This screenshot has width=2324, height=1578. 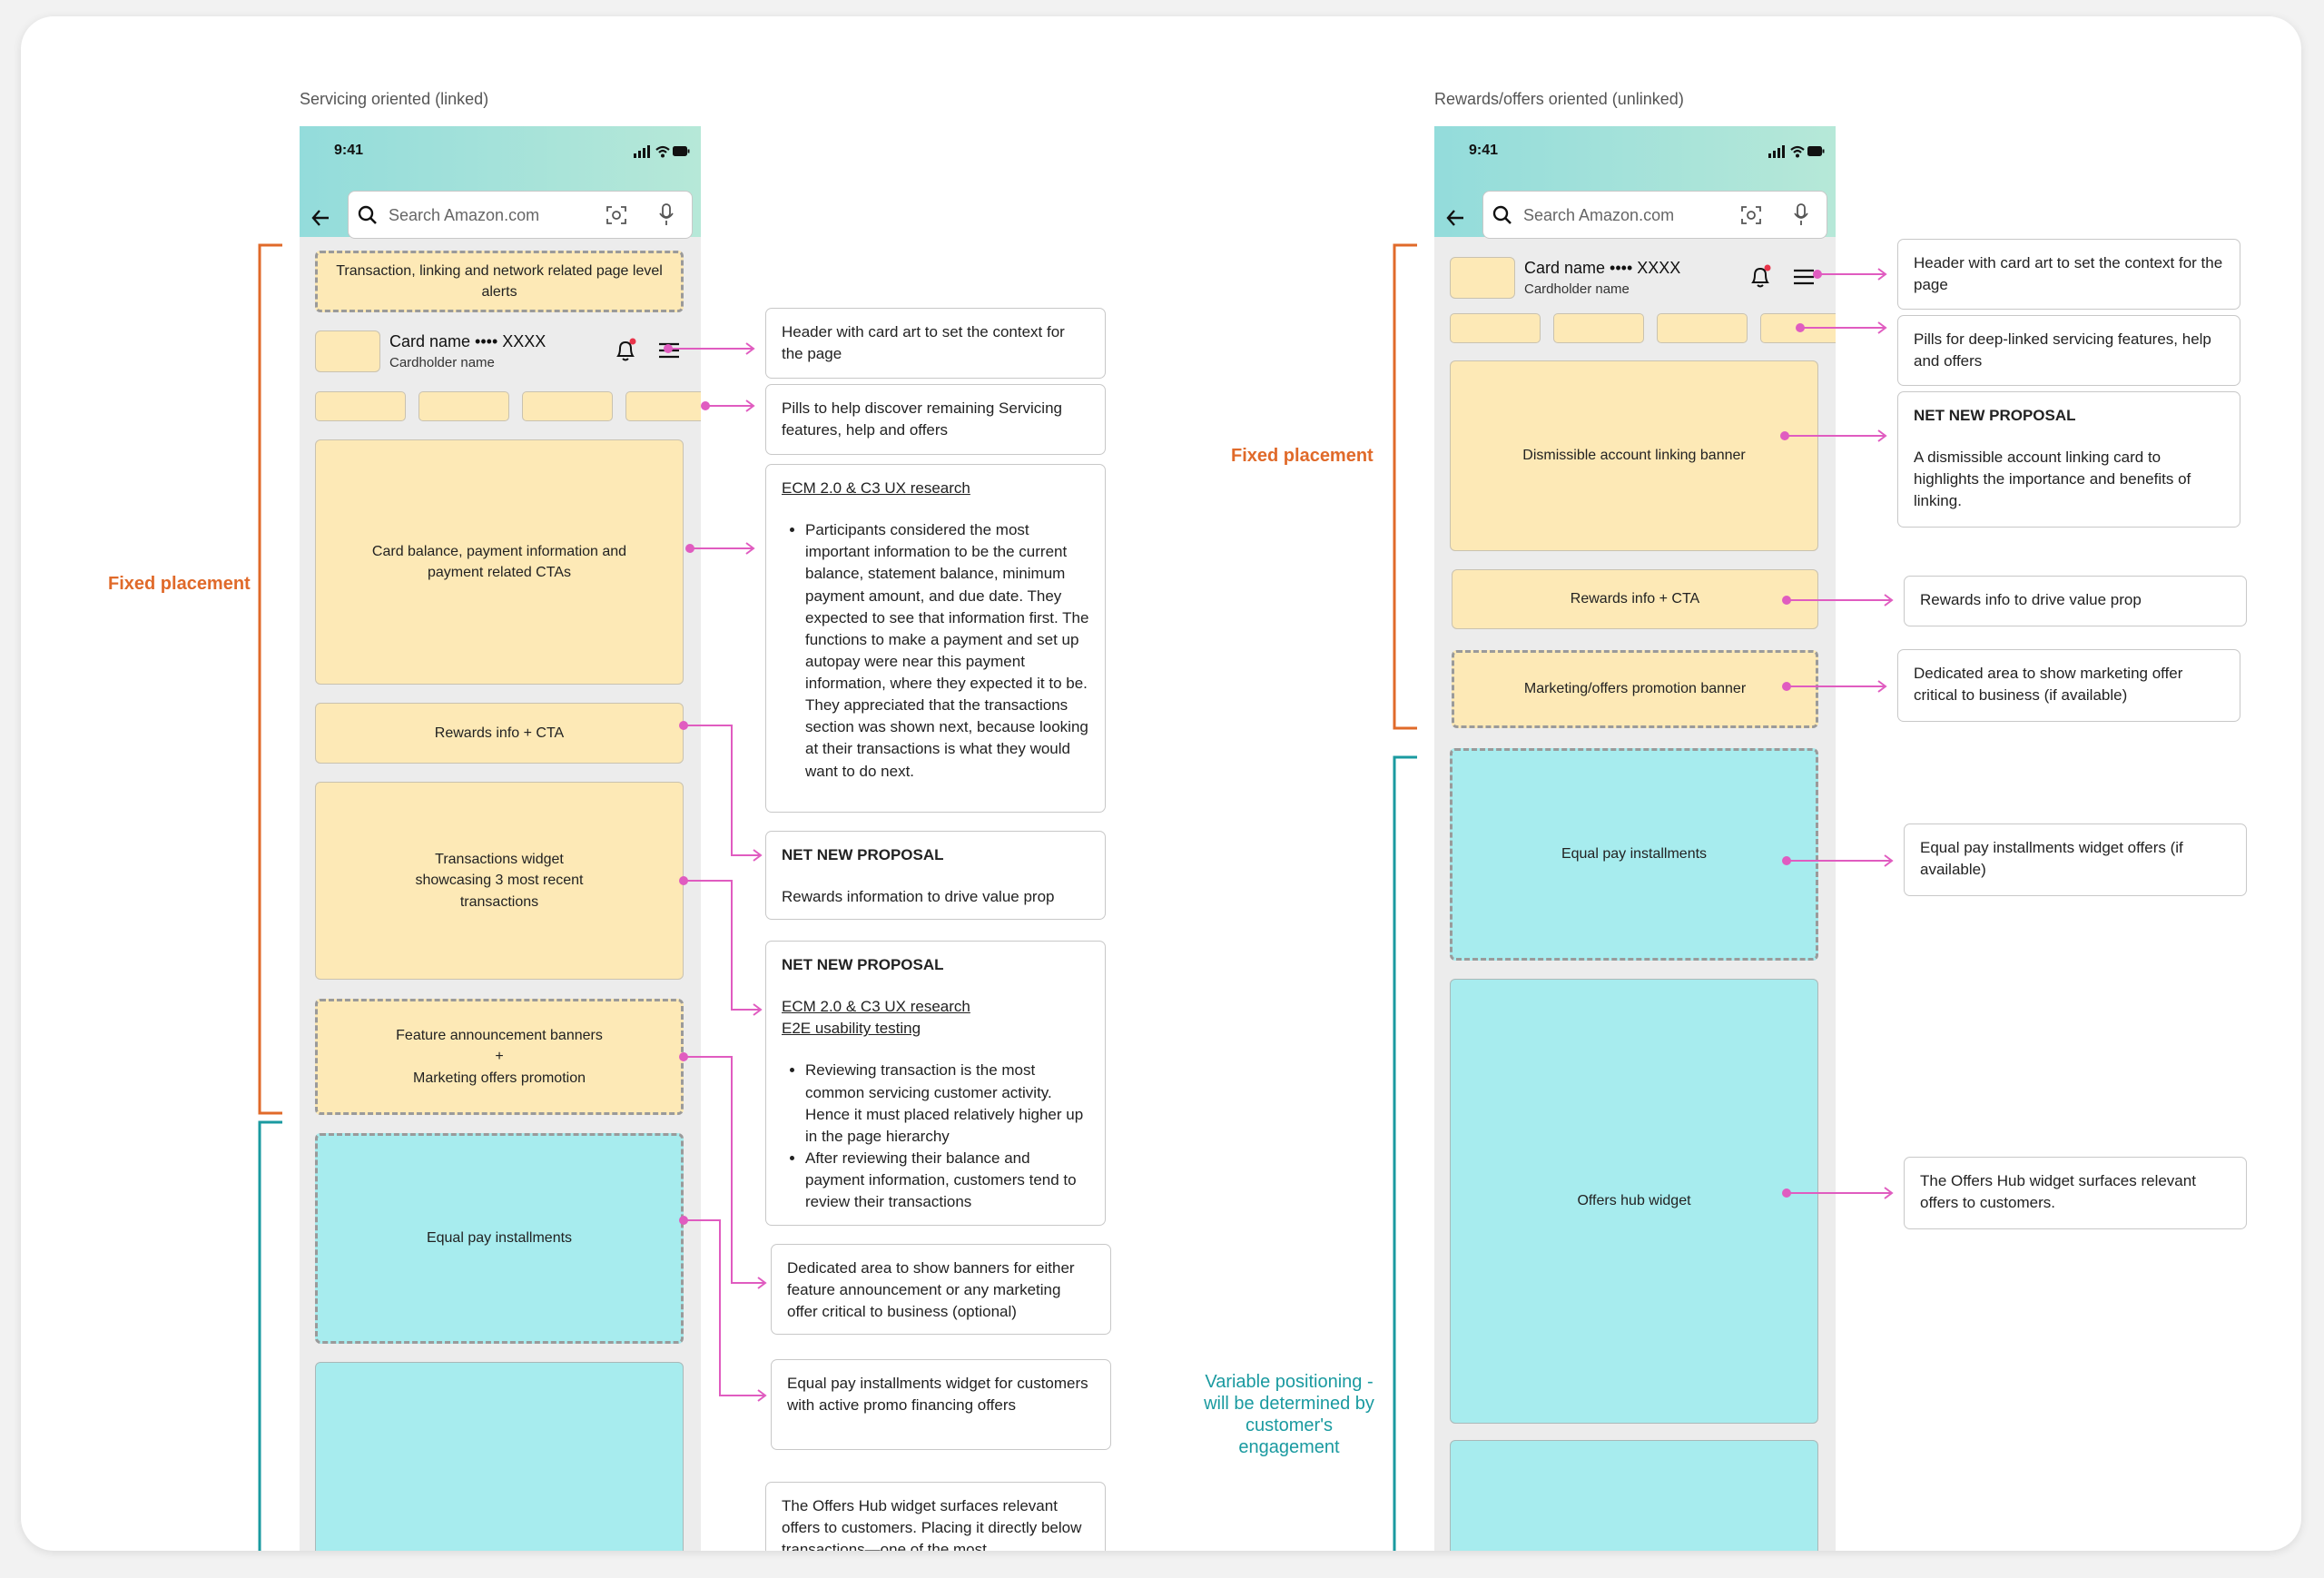 I want to click on connector-header, so click(x=1852, y=274).